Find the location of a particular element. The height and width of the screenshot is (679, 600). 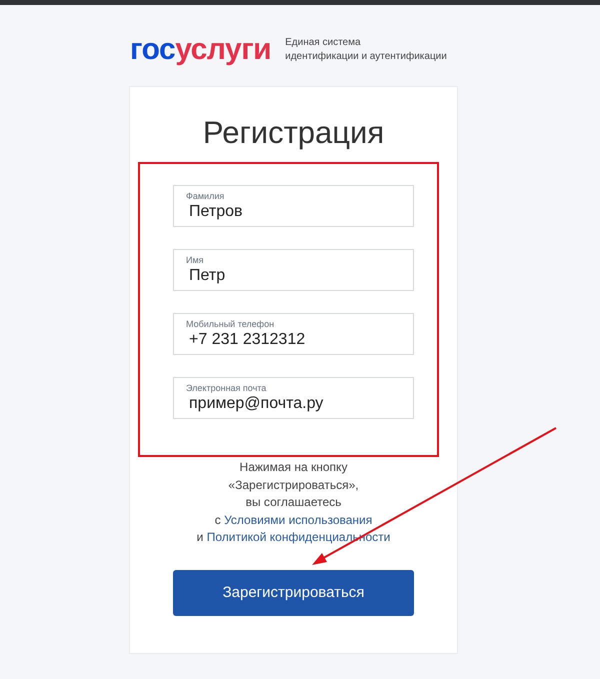

text-field: Фамилия Петров is located at coordinates (293, 206).